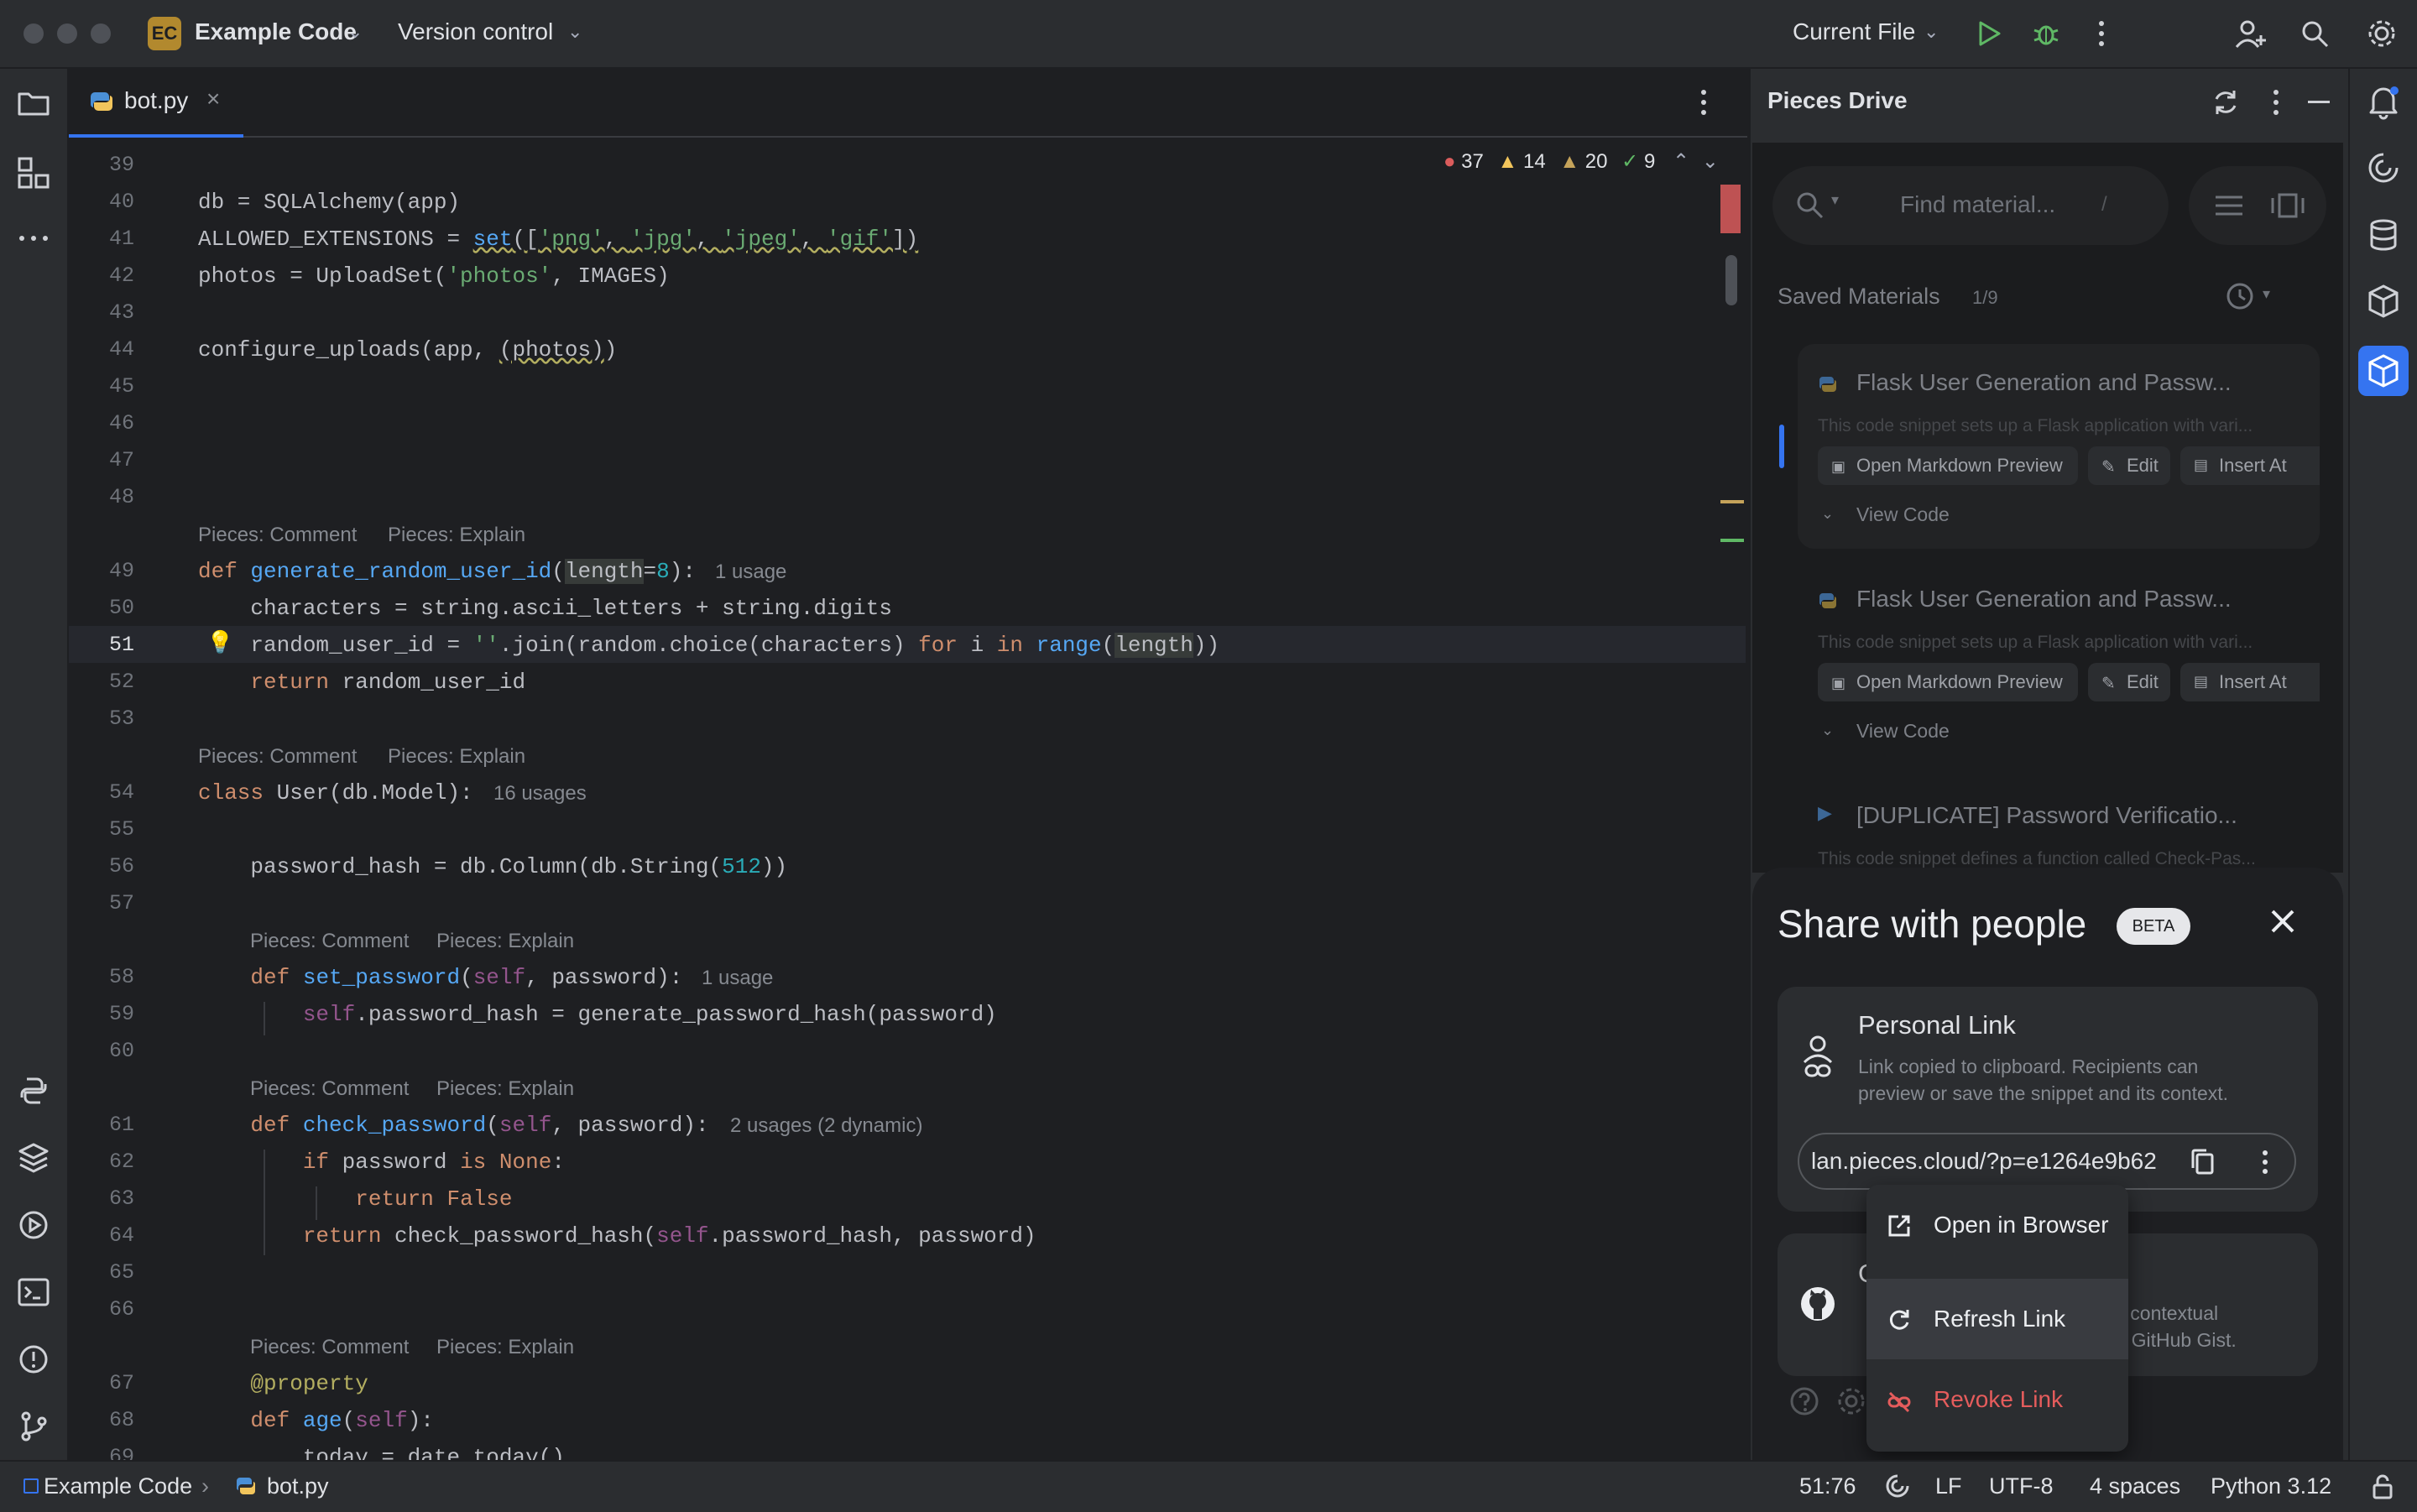 The width and height of the screenshot is (2417, 1512). Describe the element at coordinates (1827, 1486) in the screenshot. I see `caret-position: 51:76` at that location.